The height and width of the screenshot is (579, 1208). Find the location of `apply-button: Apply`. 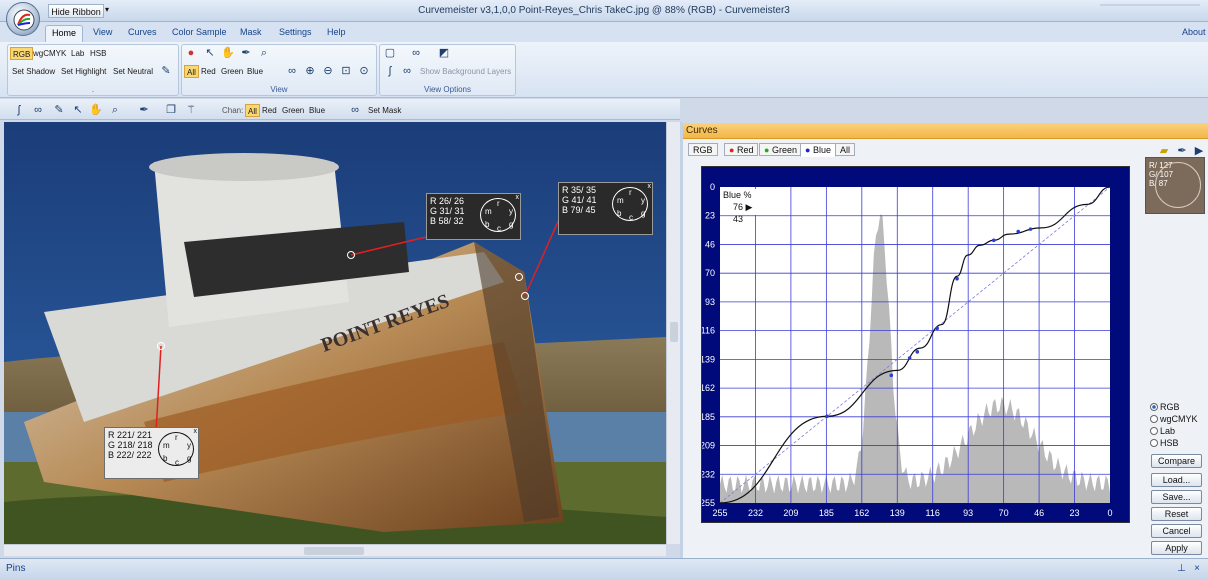

apply-button: Apply is located at coordinates (1176, 548).